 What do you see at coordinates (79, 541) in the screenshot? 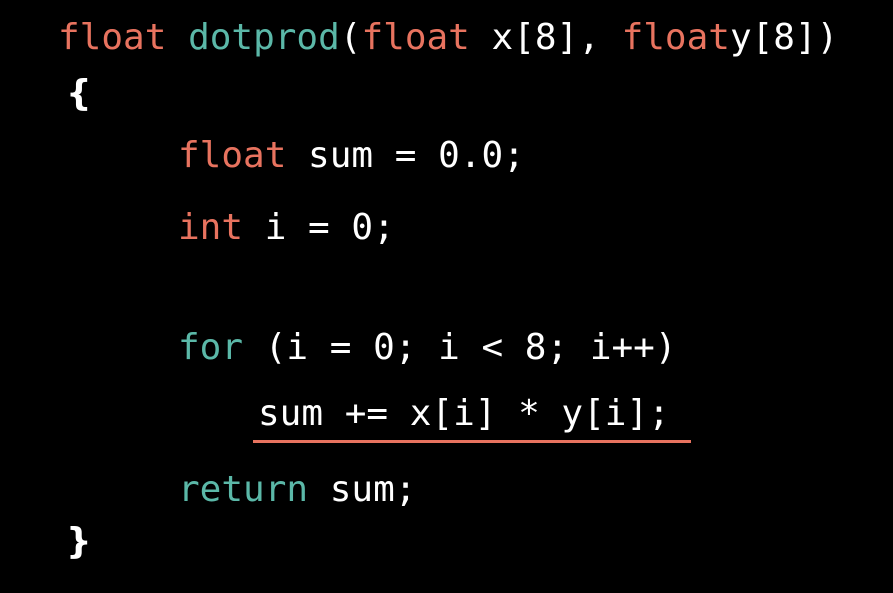
I see `brace-close: }` at bounding box center [79, 541].